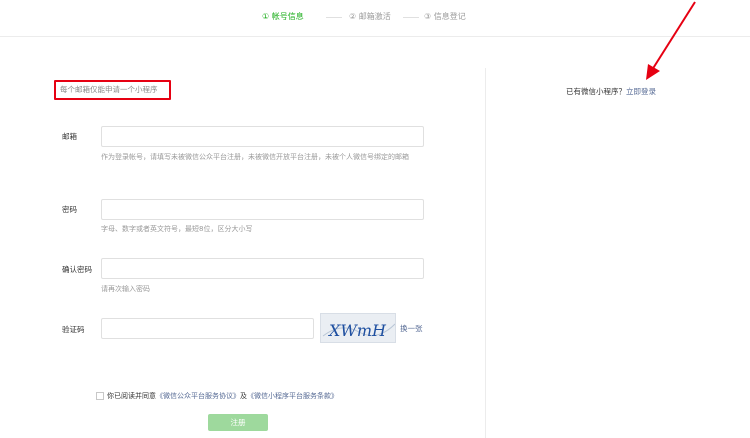 This screenshot has height=438, width=750. What do you see at coordinates (671, 40) in the screenshot?
I see `annotation-arrow-icon` at bounding box center [671, 40].